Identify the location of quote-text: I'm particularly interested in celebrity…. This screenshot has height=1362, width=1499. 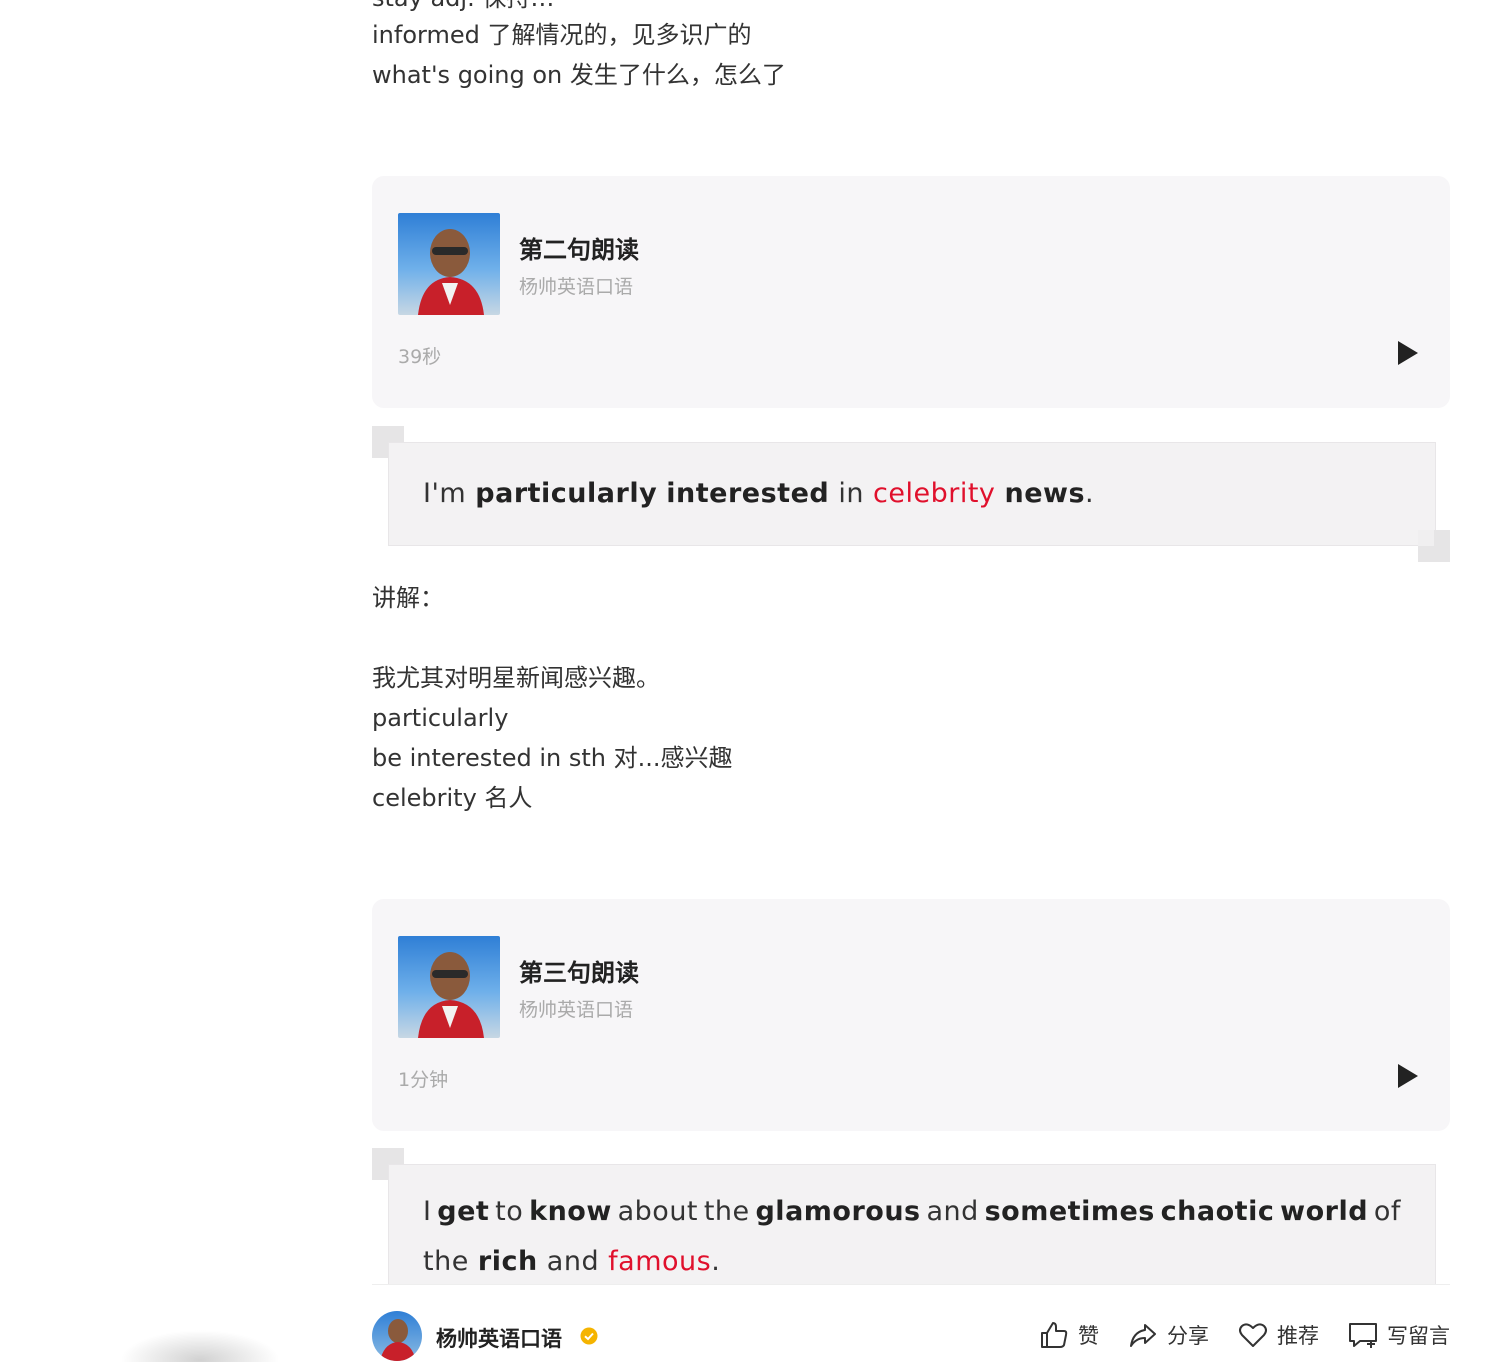
(912, 494).